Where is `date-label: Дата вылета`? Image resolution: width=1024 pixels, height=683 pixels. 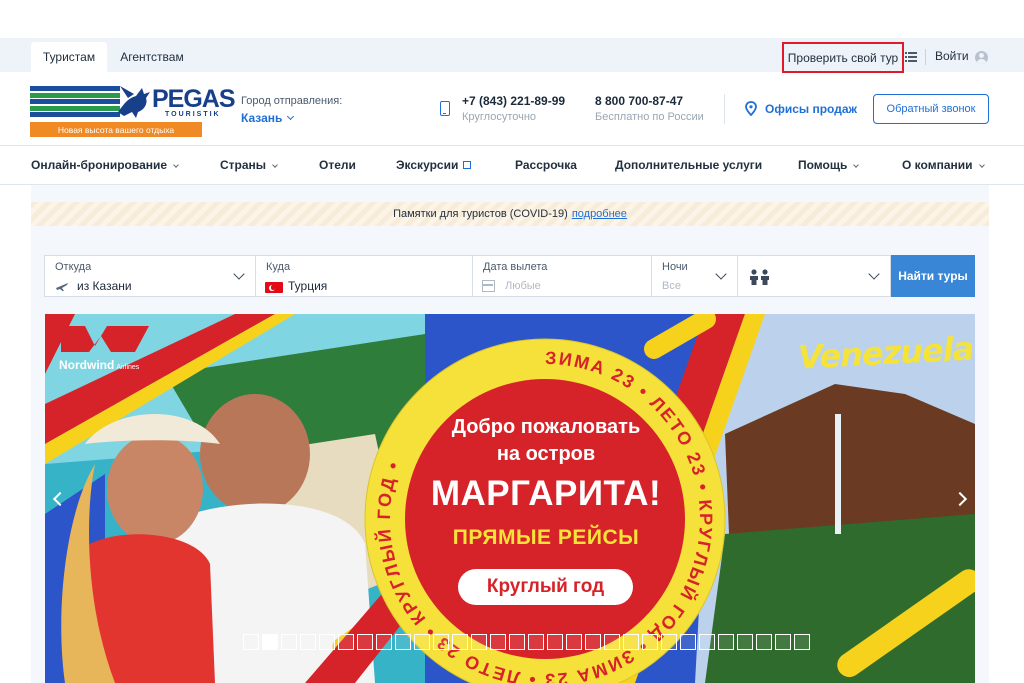
date-label: Дата вылета is located at coordinates (515, 267).